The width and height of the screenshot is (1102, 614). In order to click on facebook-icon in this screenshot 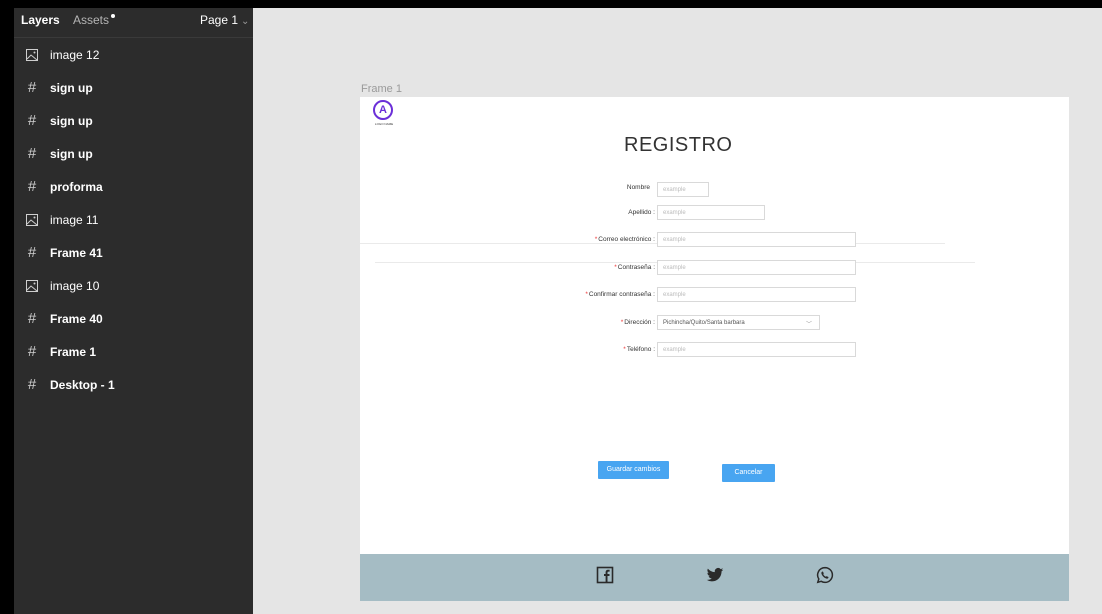, I will do `click(605, 575)`.